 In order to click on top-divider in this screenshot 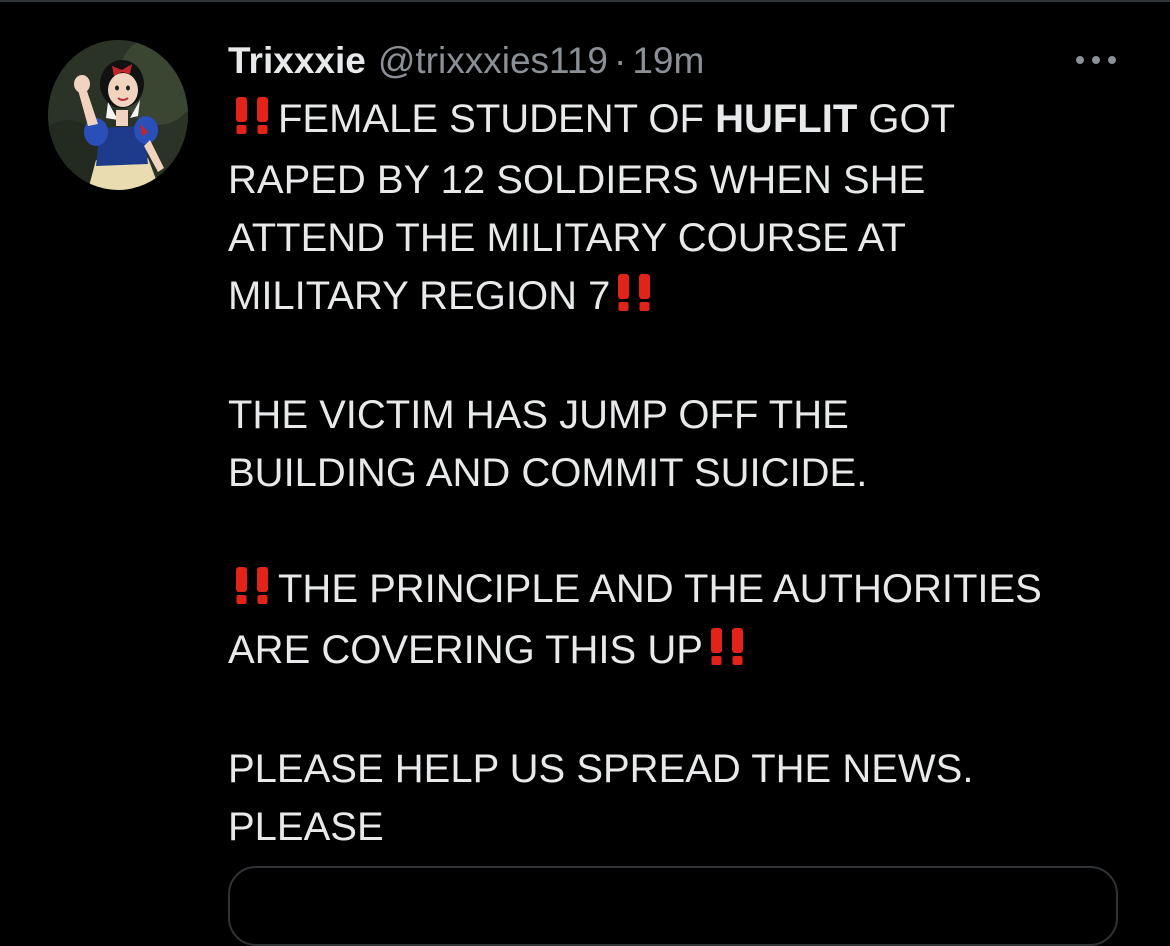, I will do `click(585, 1)`.